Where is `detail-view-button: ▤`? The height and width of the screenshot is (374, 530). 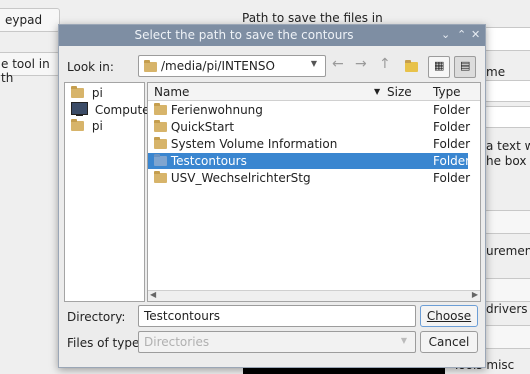 detail-view-button: ▤ is located at coordinates (465, 67).